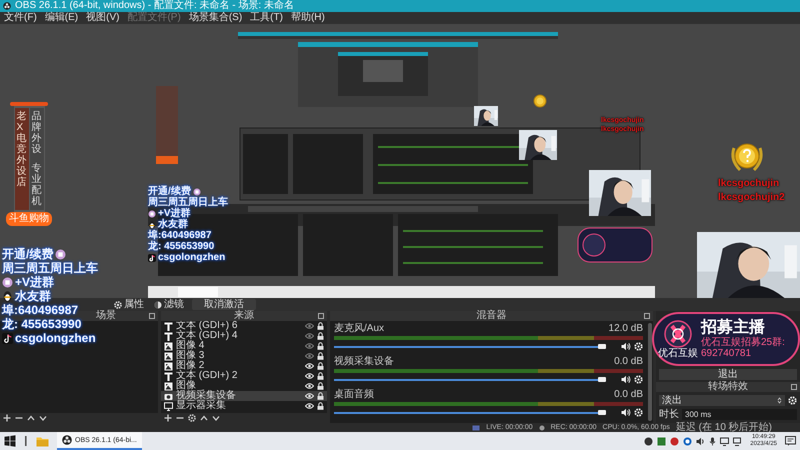 The image size is (800, 450). What do you see at coordinates (244, 316) in the screenshot?
I see `dock-title: 来源` at bounding box center [244, 316].